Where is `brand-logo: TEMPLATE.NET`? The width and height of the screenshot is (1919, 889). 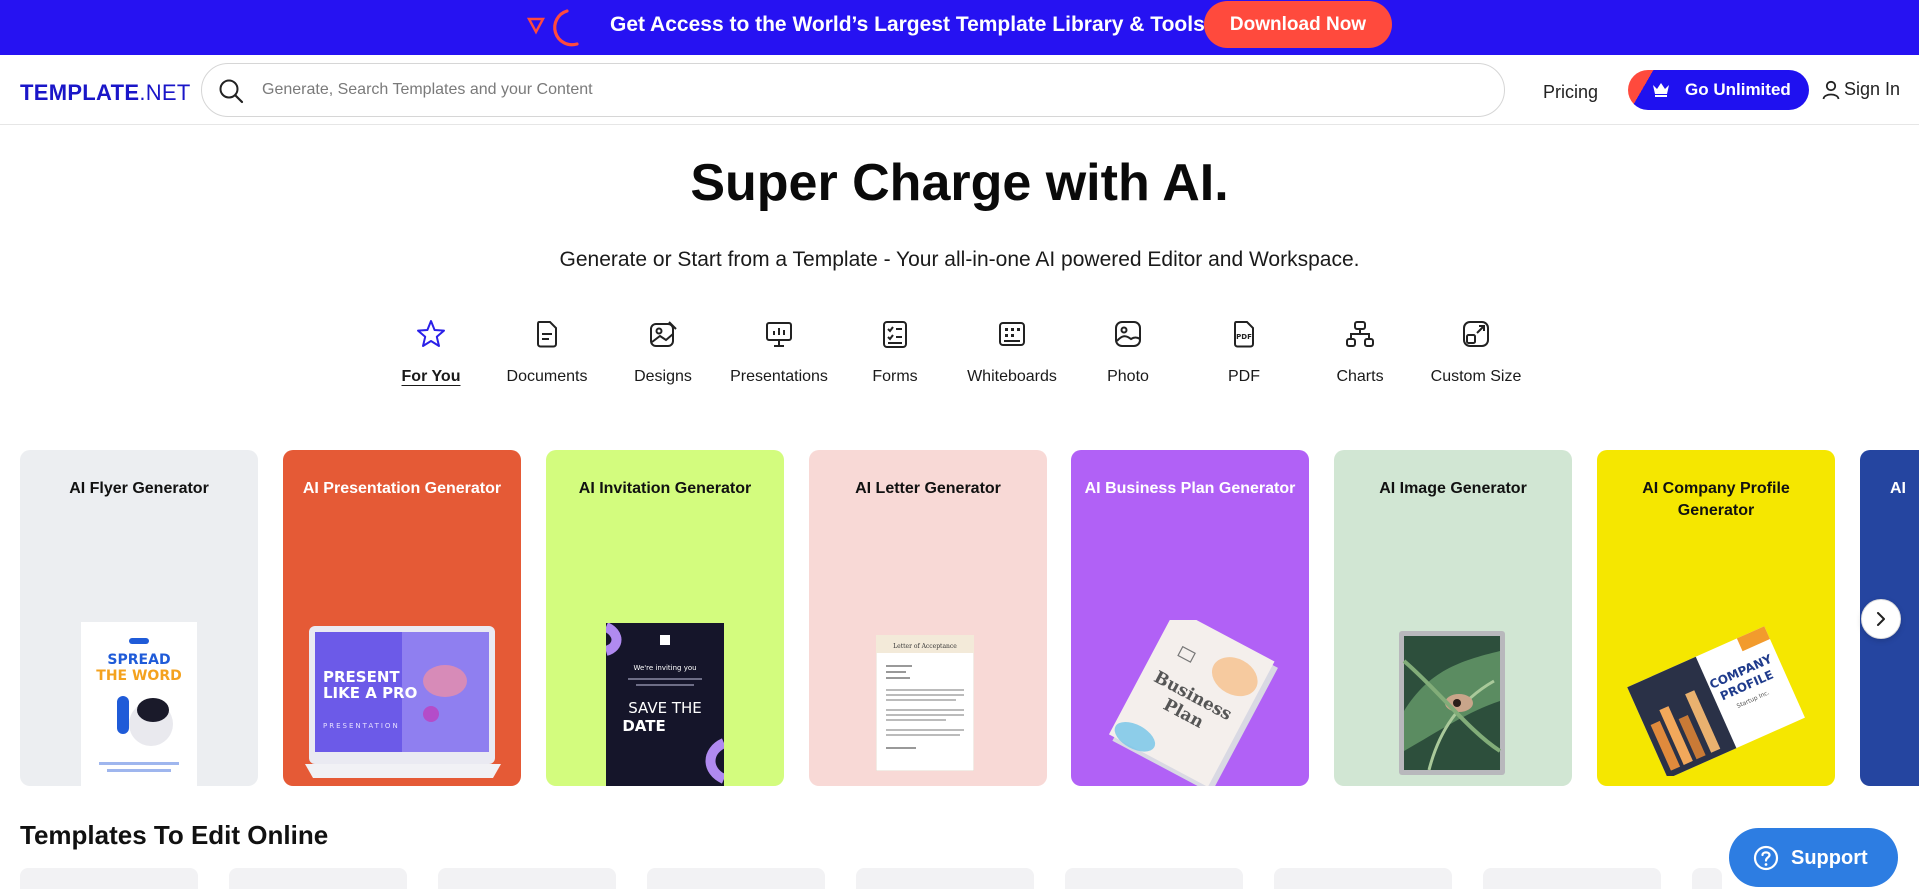
brand-logo: TEMPLATE.NET is located at coordinates (105, 93).